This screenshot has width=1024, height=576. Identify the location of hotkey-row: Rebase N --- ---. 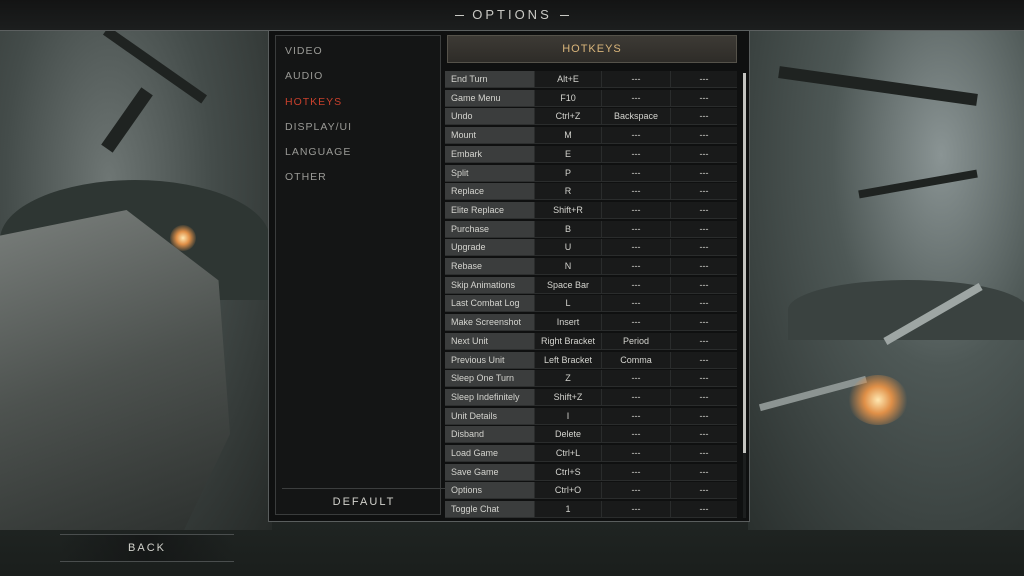
(592, 266).